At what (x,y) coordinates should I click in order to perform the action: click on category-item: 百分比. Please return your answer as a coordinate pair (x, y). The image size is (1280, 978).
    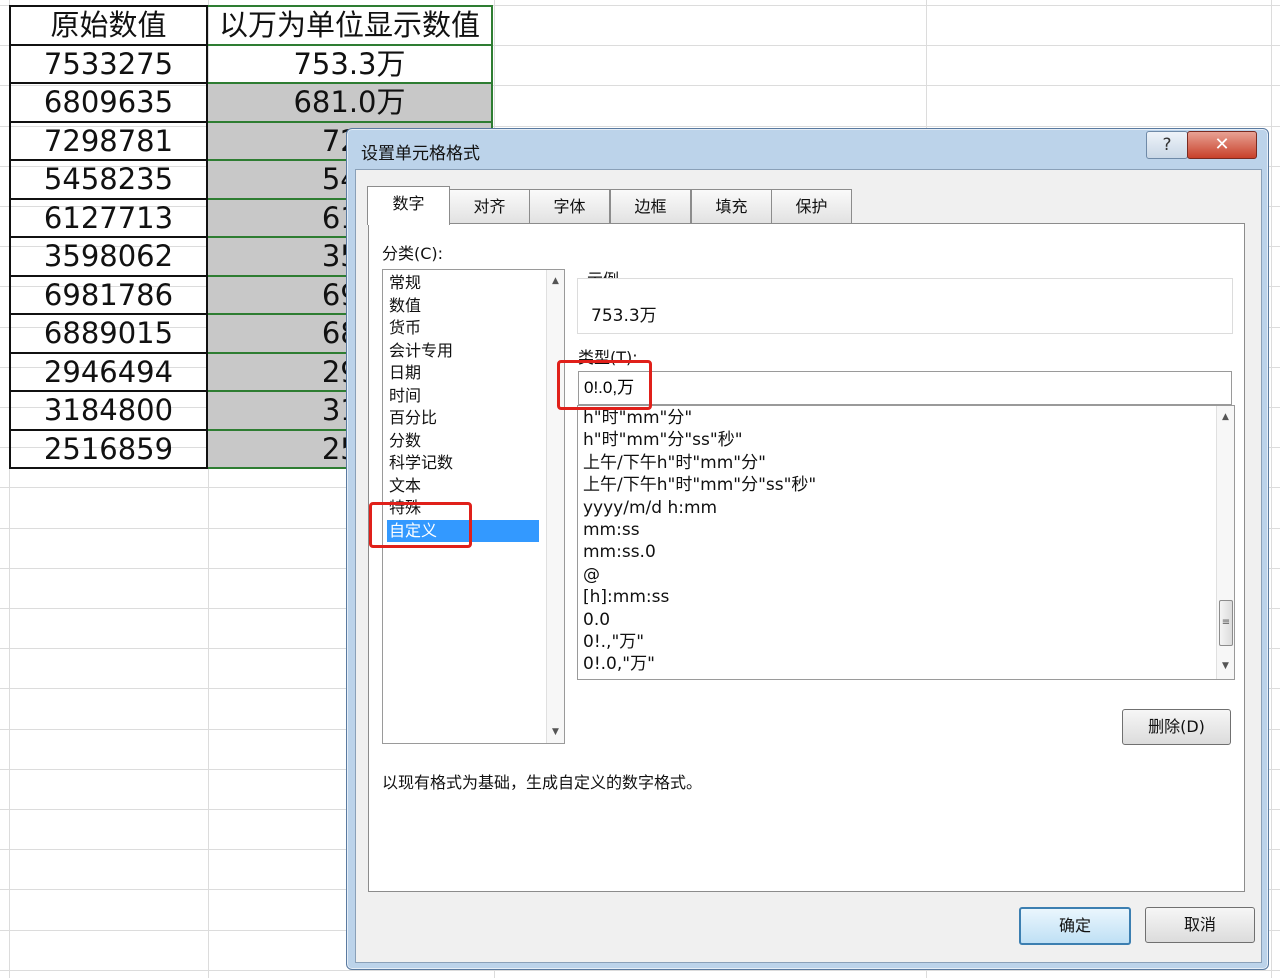
    Looking at the image, I should click on (463, 418).